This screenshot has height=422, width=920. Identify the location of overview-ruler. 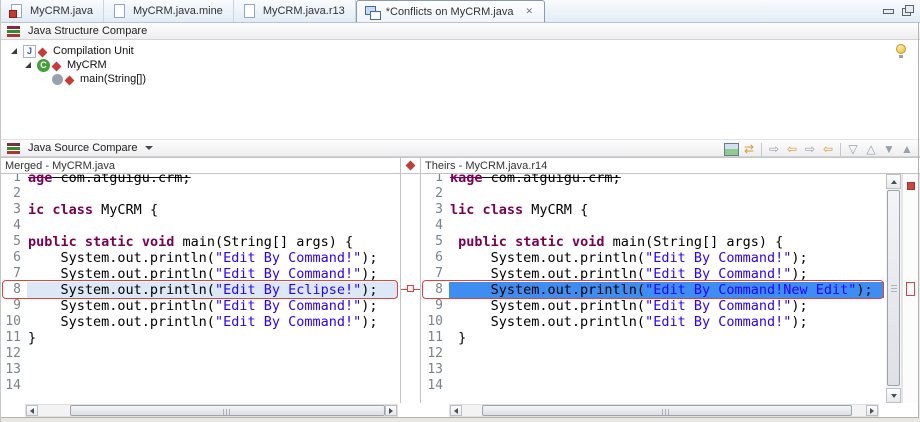
(910, 288).